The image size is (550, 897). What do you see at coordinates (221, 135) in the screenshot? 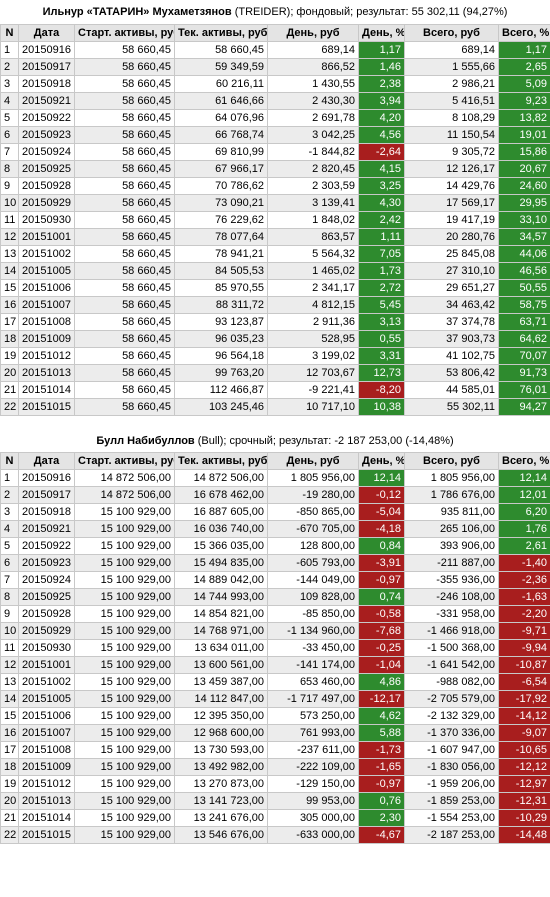
I see `current-assets-cell: 66 768,74` at bounding box center [221, 135].